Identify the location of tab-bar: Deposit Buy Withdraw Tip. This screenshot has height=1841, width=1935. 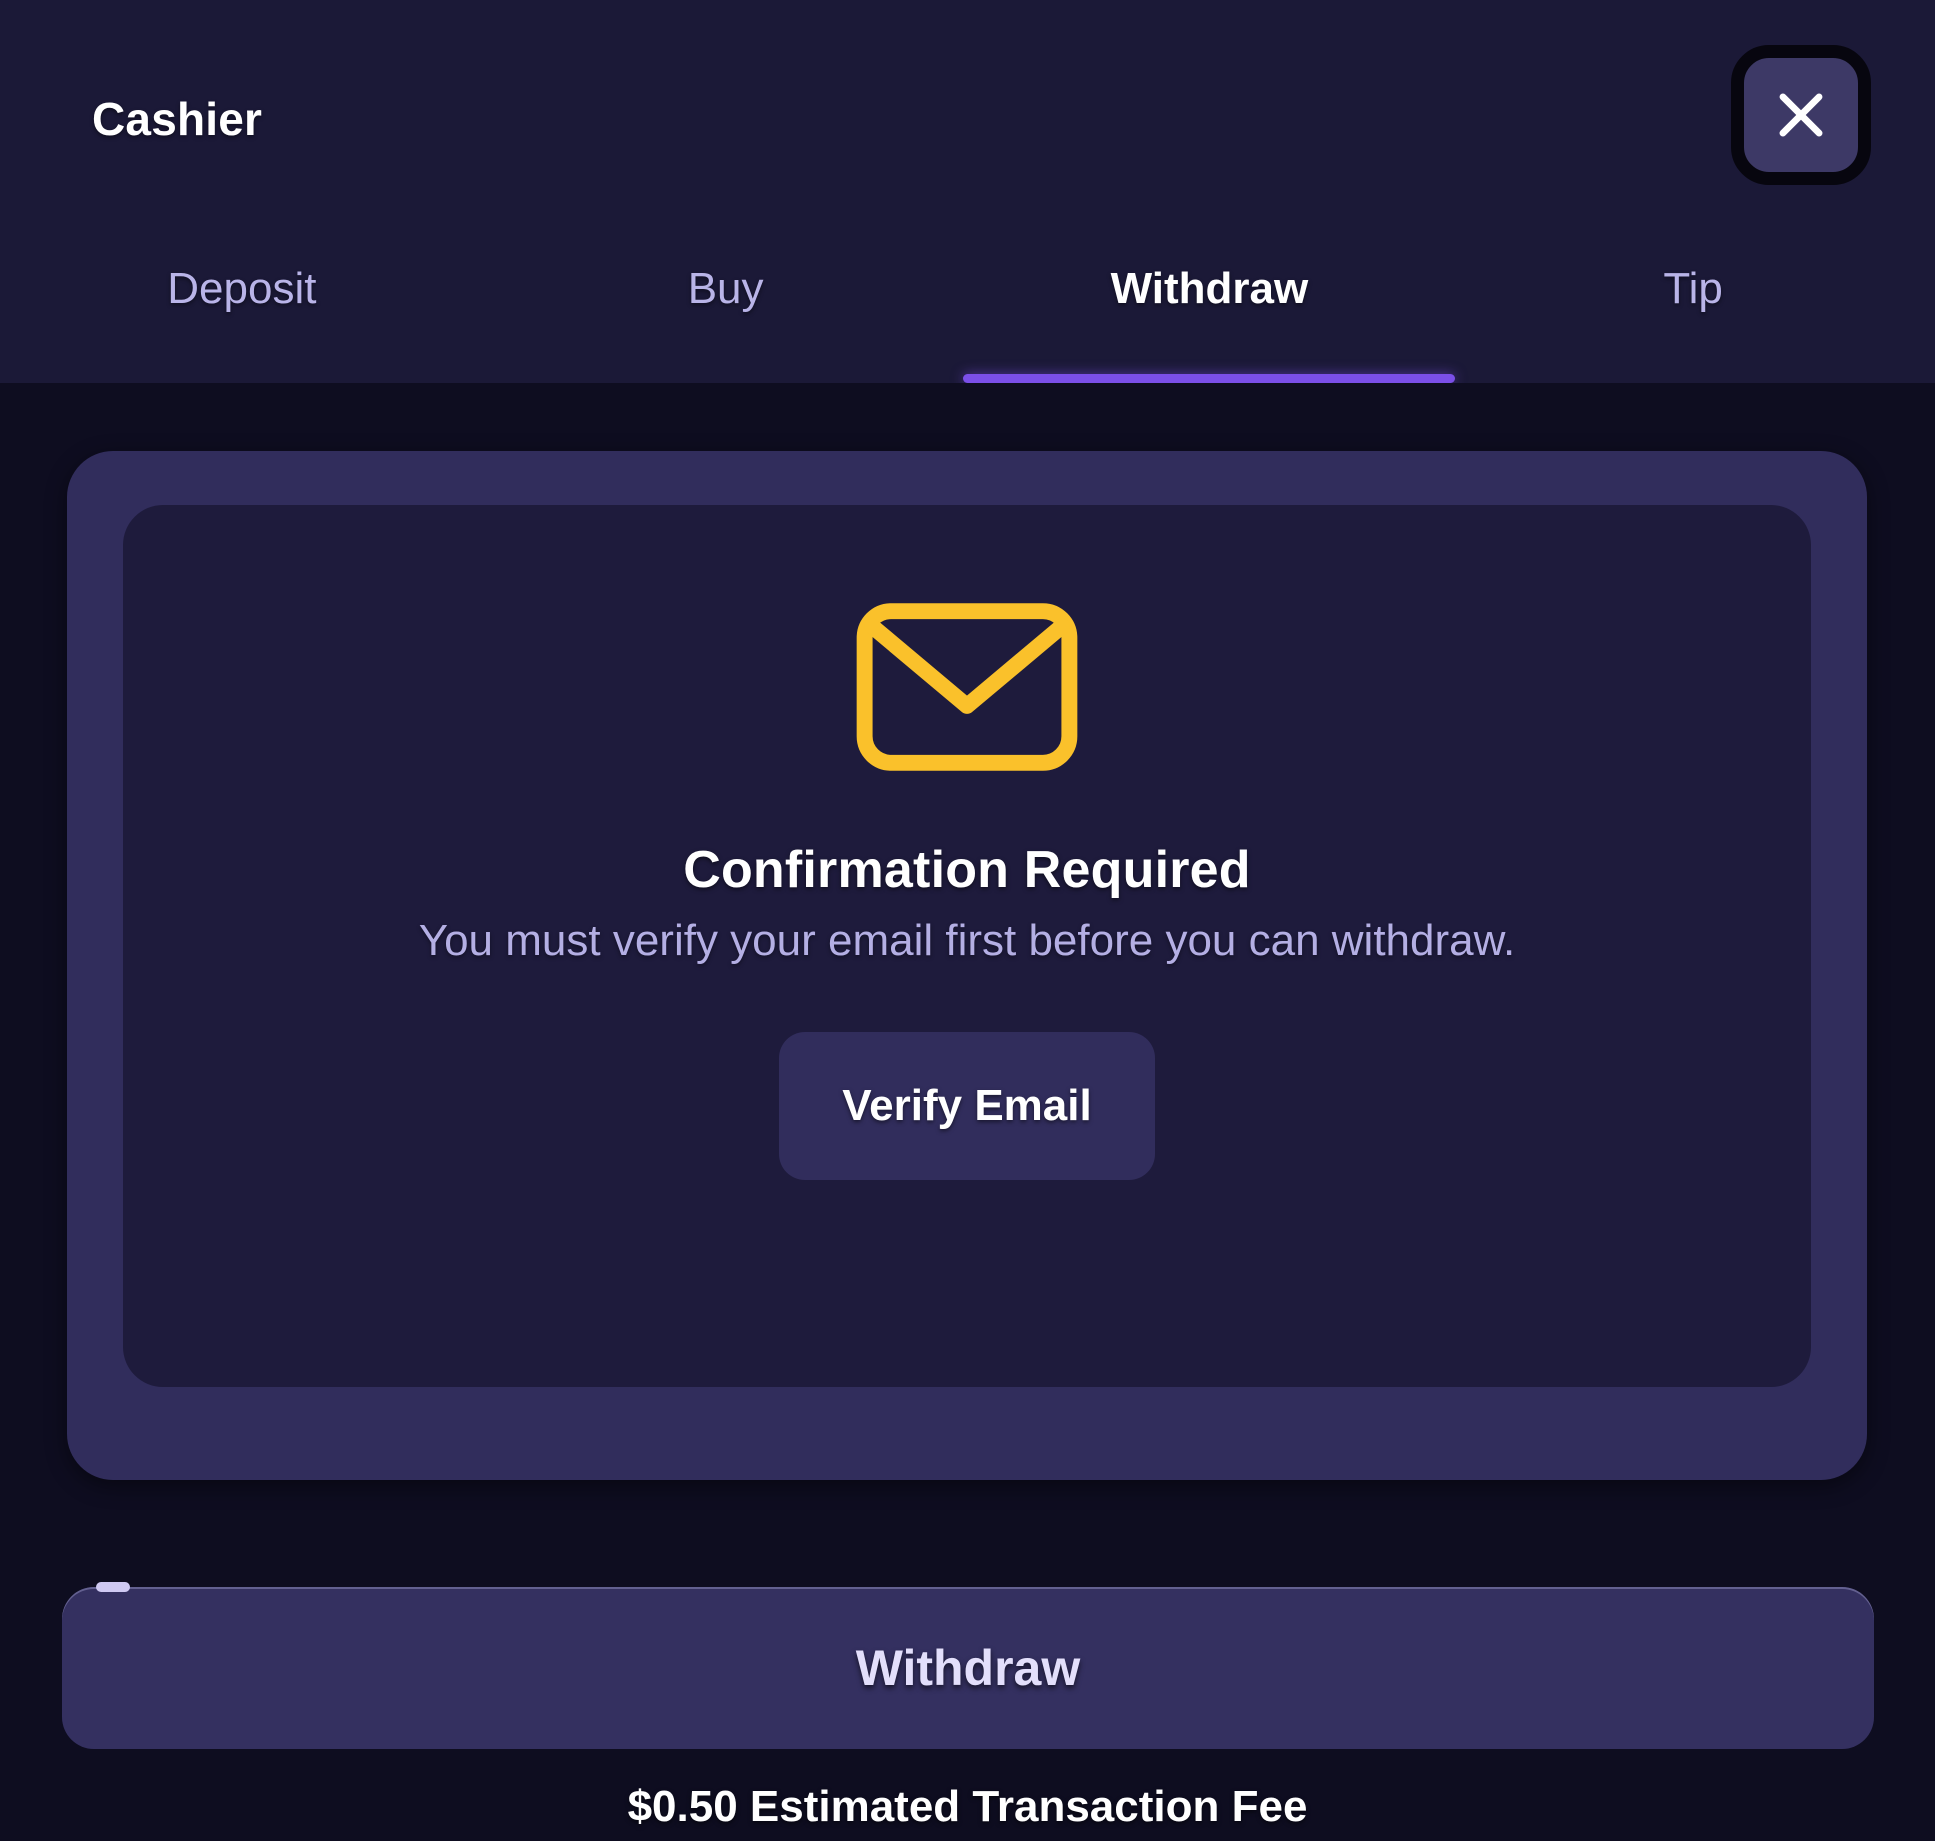
(967, 314).